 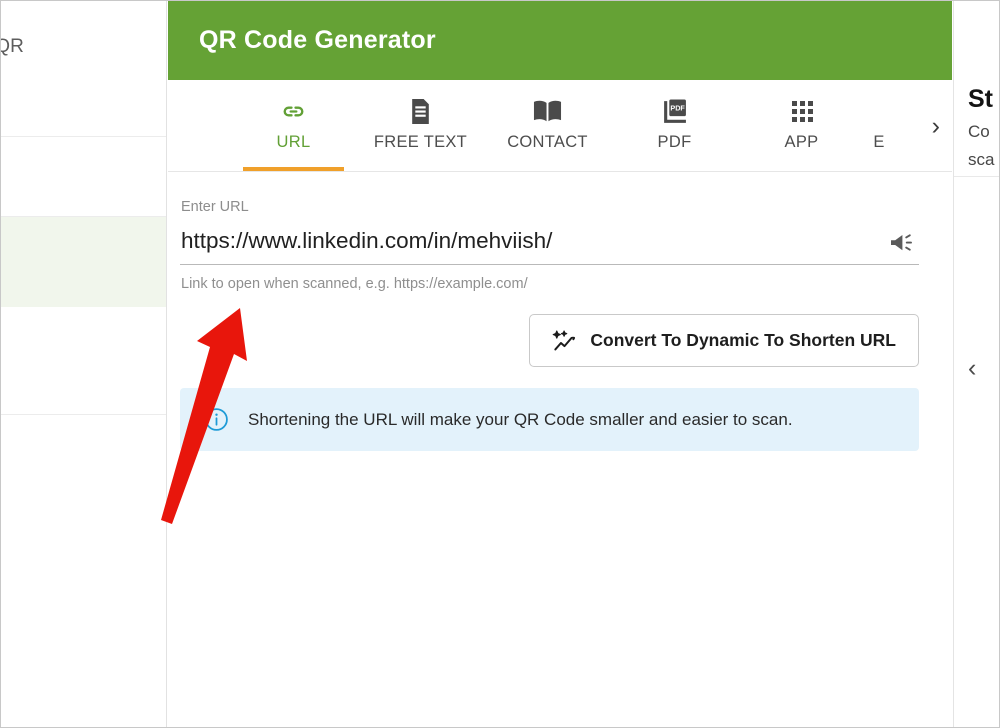 What do you see at coordinates (801, 142) in the screenshot?
I see `tab-label: APP` at bounding box center [801, 142].